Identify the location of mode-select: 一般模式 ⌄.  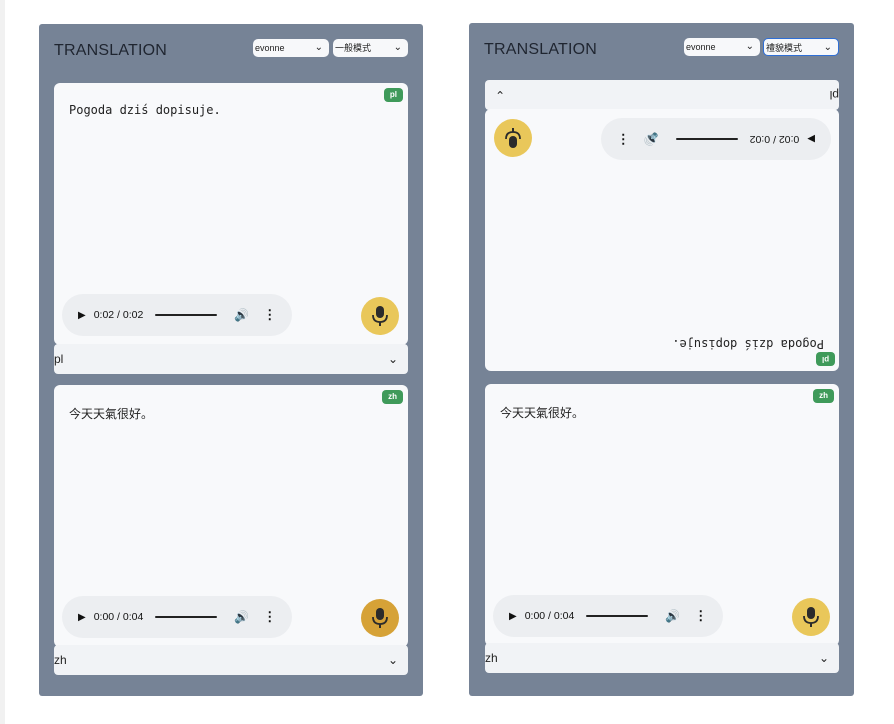
(370, 48).